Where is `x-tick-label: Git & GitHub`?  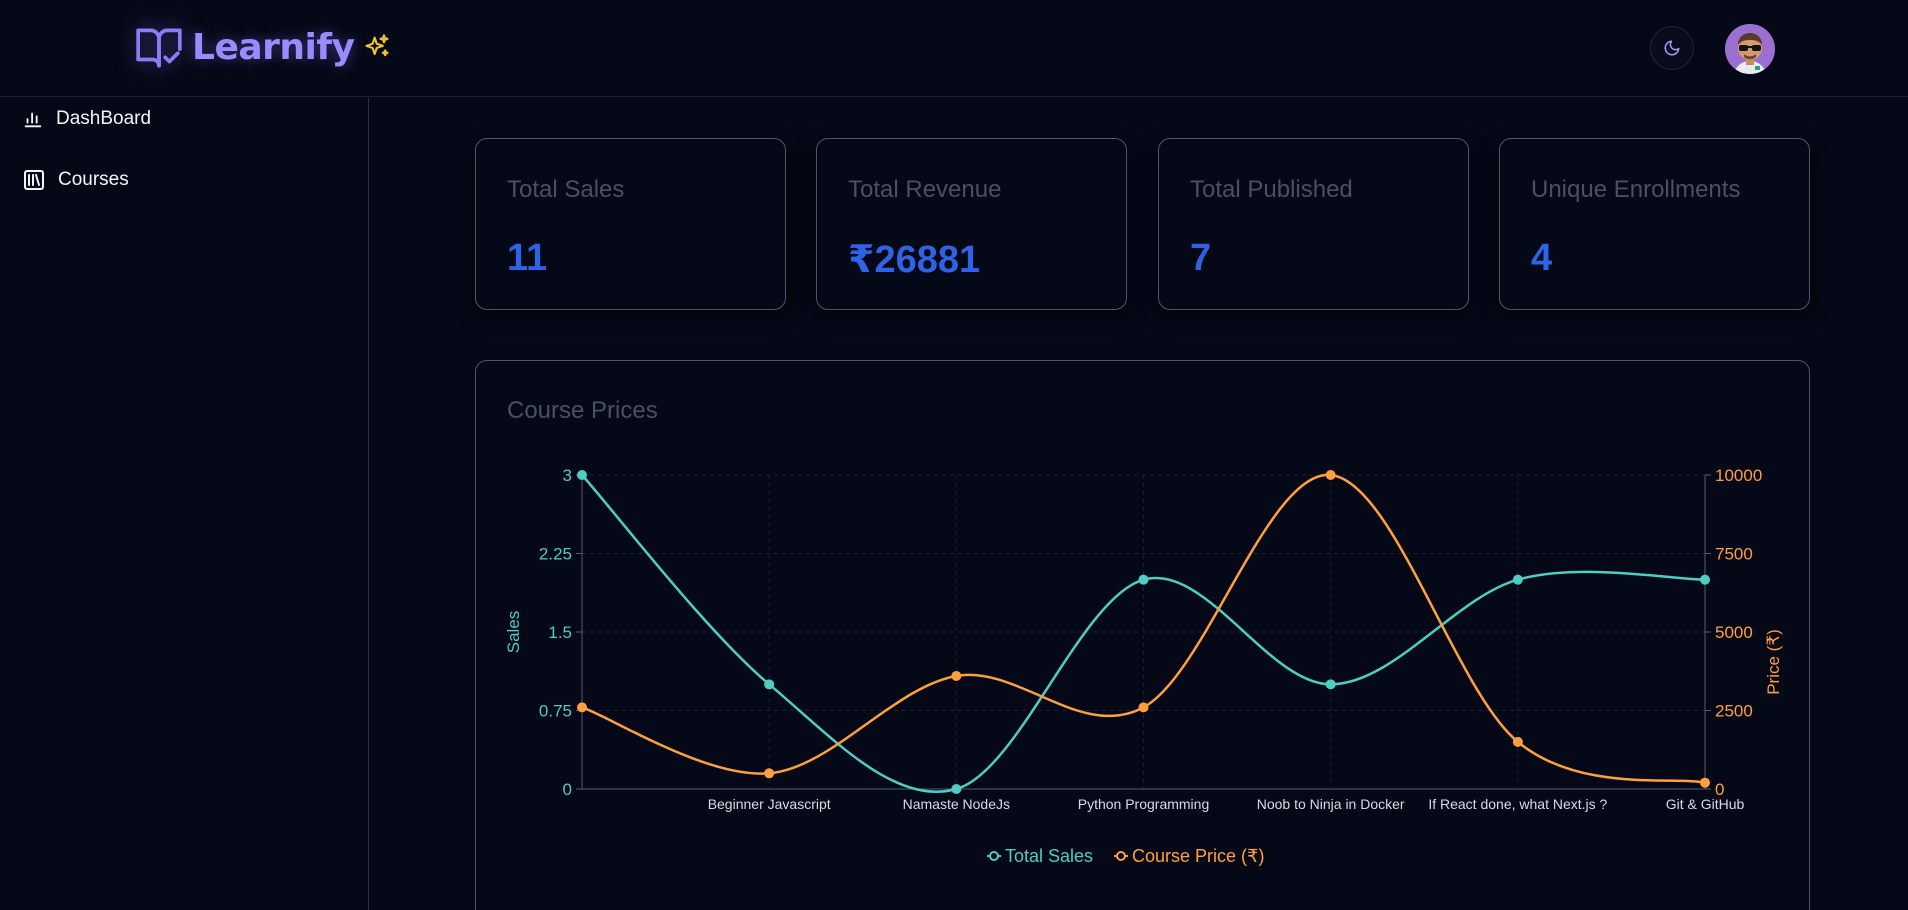 x-tick-label: Git & GitHub is located at coordinates (1705, 804).